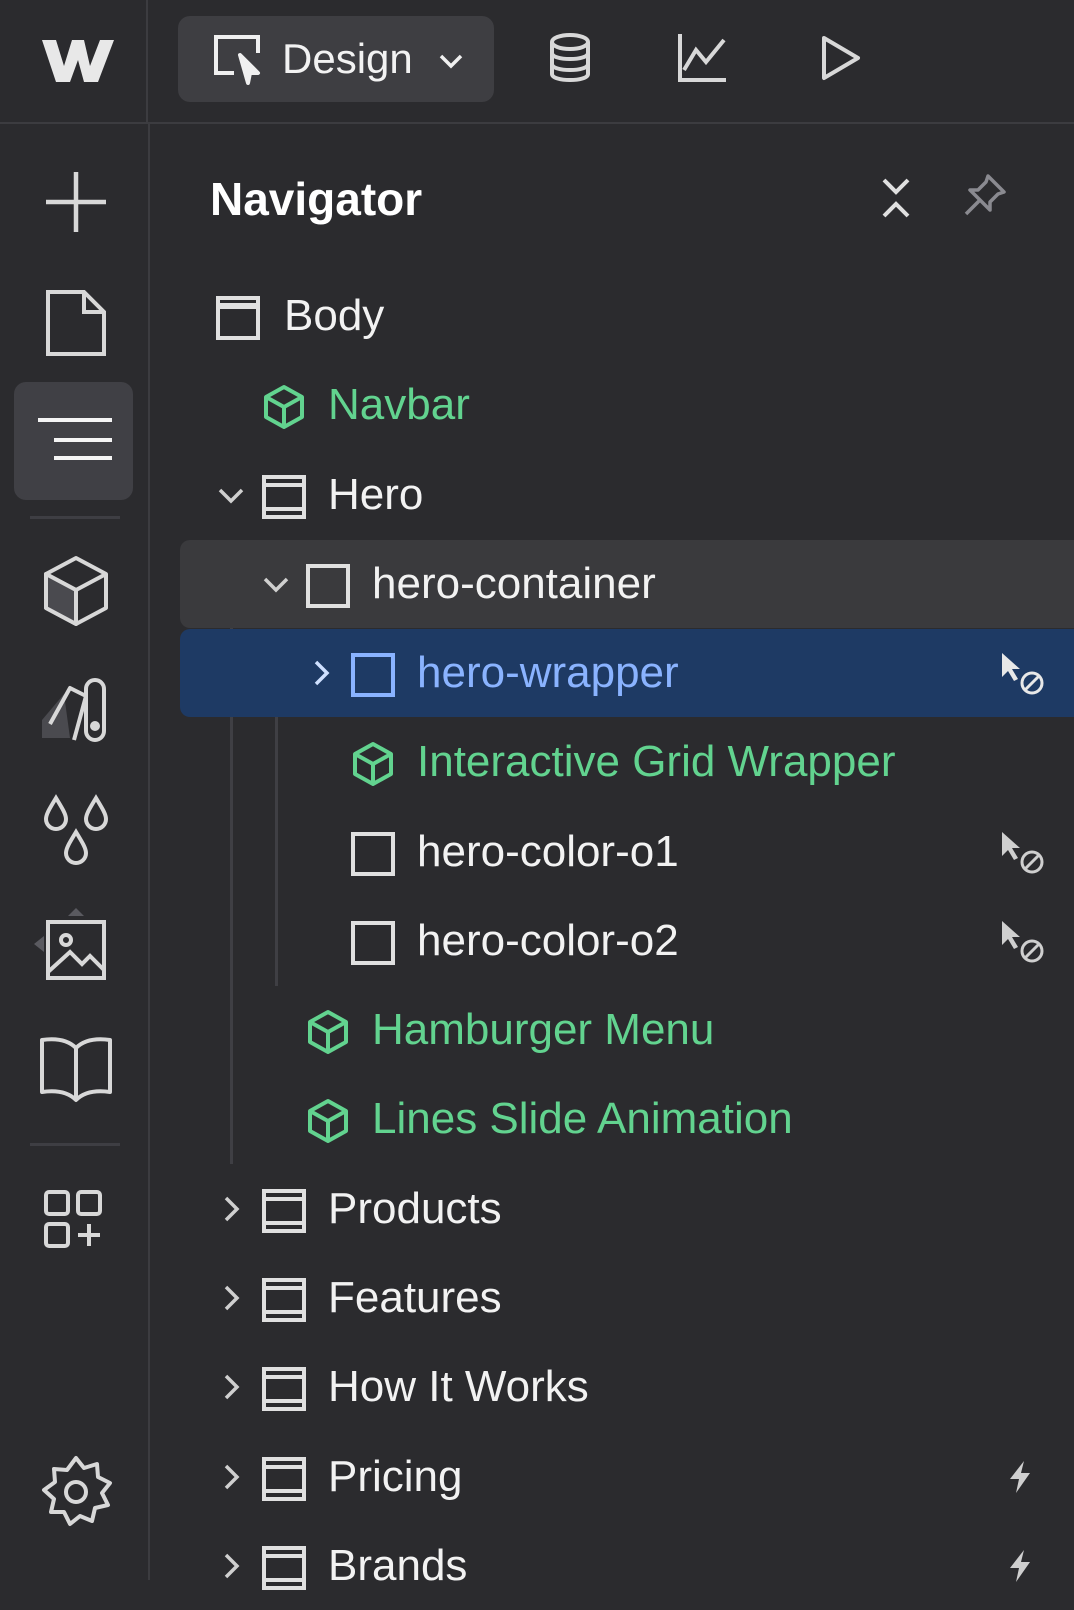 This screenshot has height=1610, width=1074. Describe the element at coordinates (627, 405) in the screenshot. I see `nav-row-navbar: Navbar` at that location.